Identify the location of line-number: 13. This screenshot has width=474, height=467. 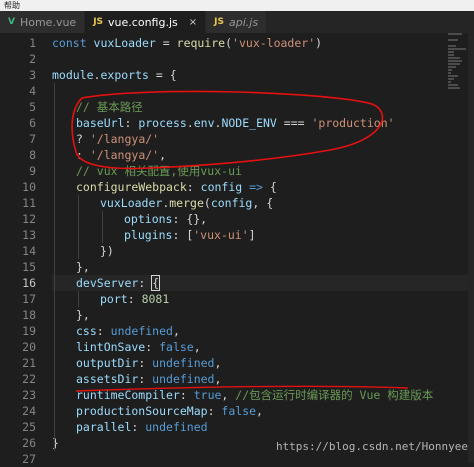
(29, 235).